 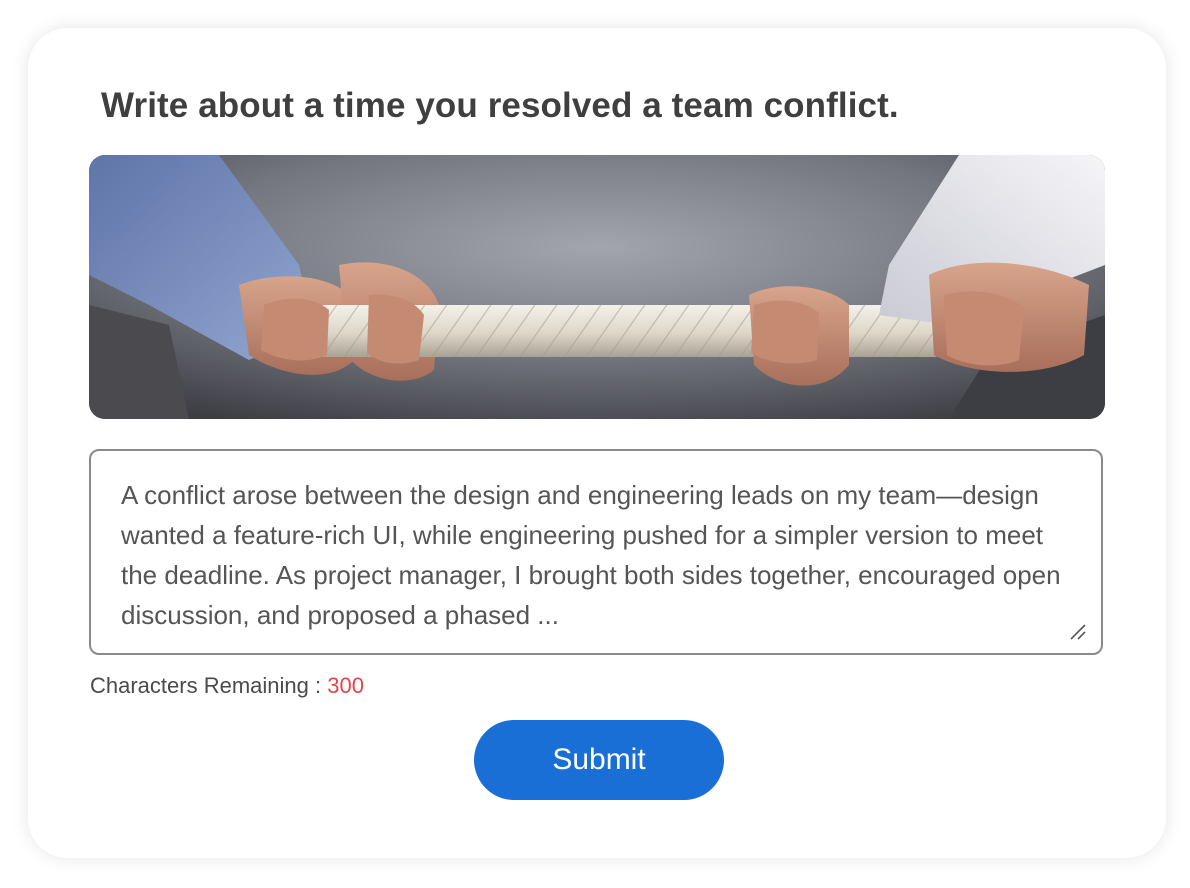 What do you see at coordinates (345, 685) in the screenshot?
I see `counter-value: 300` at bounding box center [345, 685].